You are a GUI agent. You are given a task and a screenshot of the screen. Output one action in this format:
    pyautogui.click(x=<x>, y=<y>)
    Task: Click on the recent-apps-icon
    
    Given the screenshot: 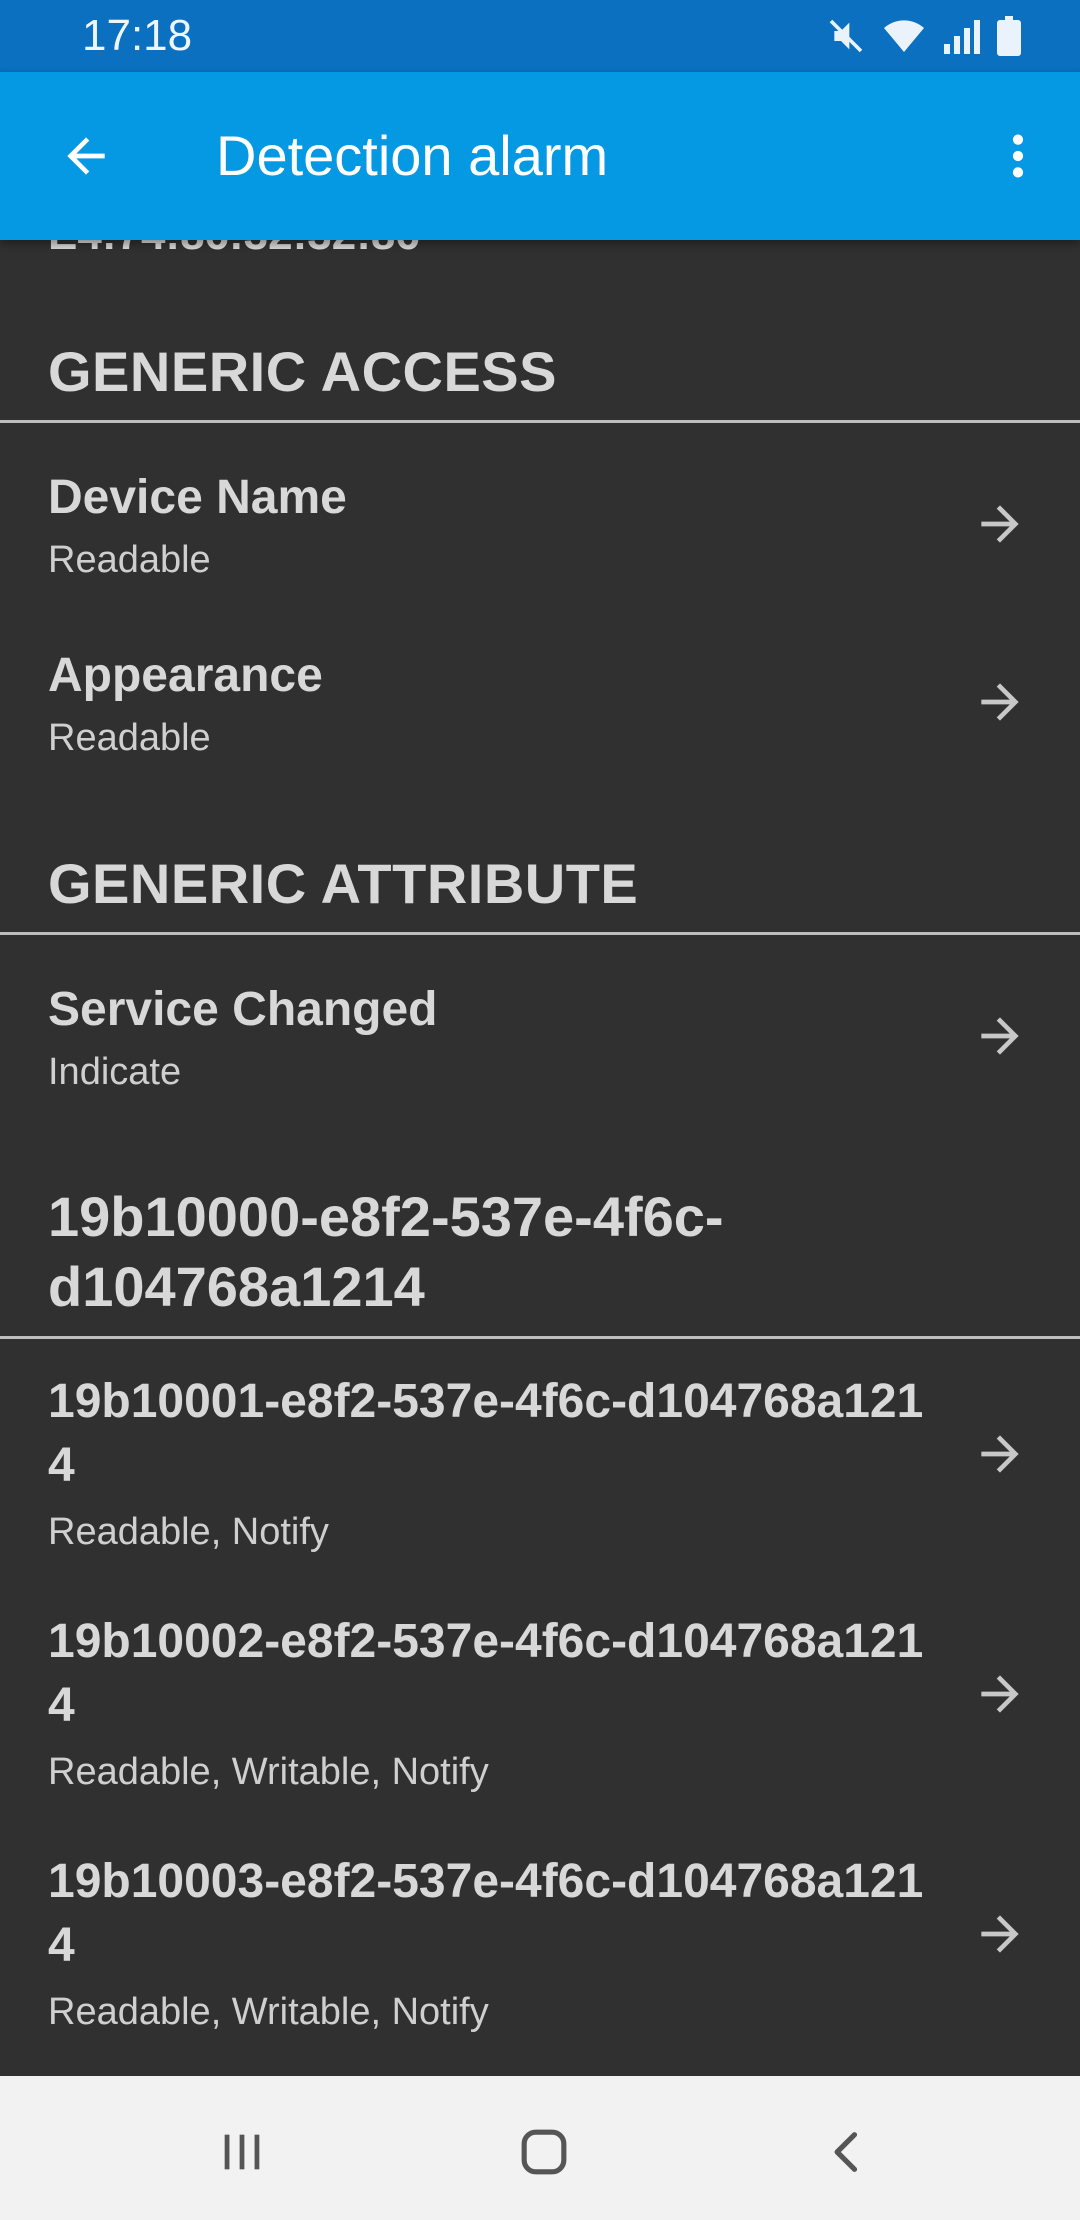 What is the action you would take?
    pyautogui.click(x=242, y=2152)
    